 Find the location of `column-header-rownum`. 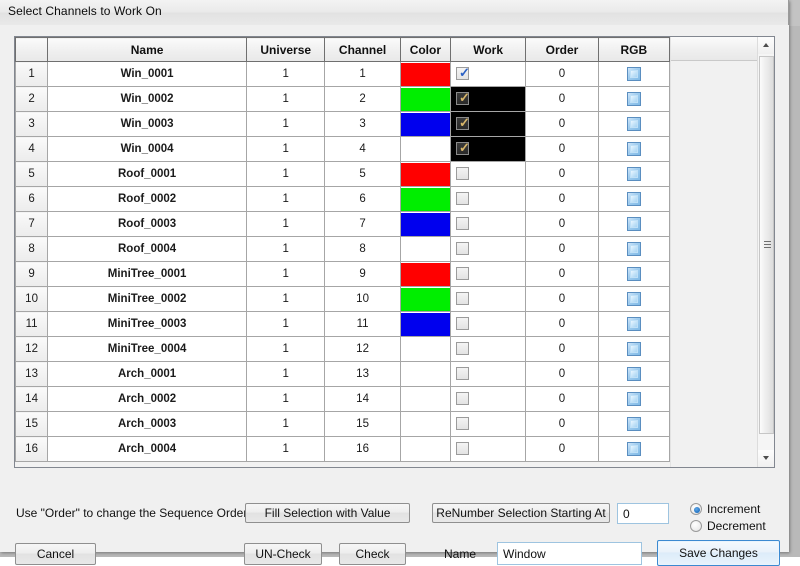

column-header-rownum is located at coordinates (32, 49).